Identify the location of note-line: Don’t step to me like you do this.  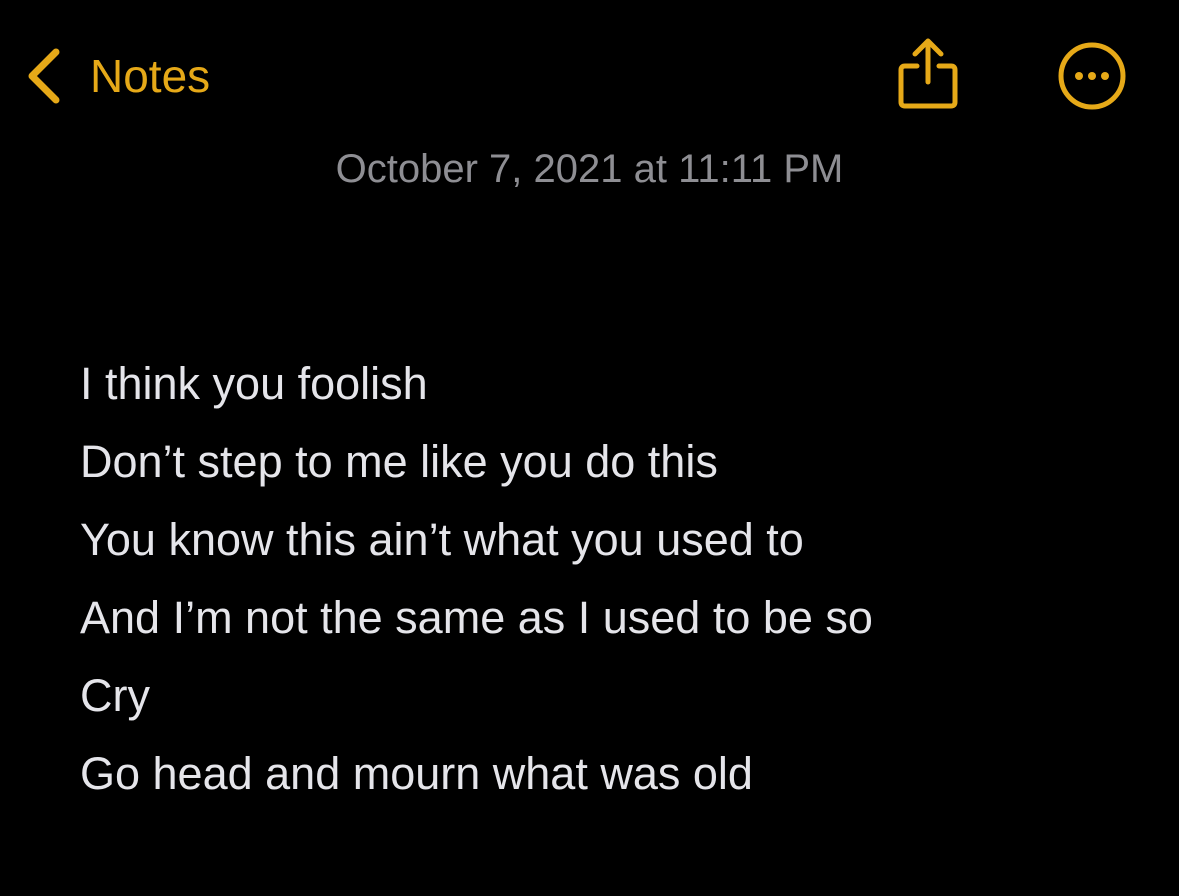
(399, 461).